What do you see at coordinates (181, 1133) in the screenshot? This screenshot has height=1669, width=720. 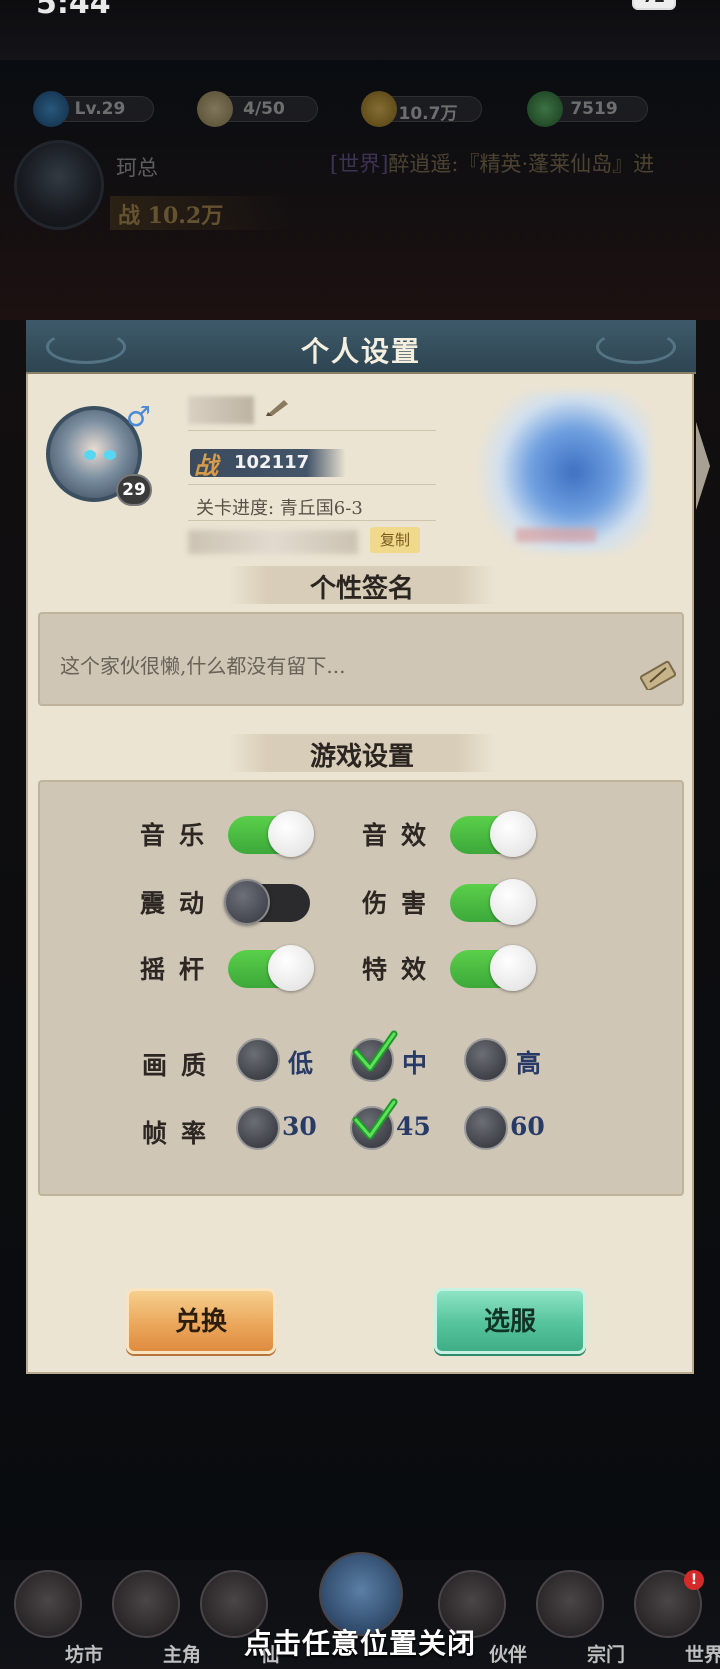 I see `framerate-label: 帧率` at bounding box center [181, 1133].